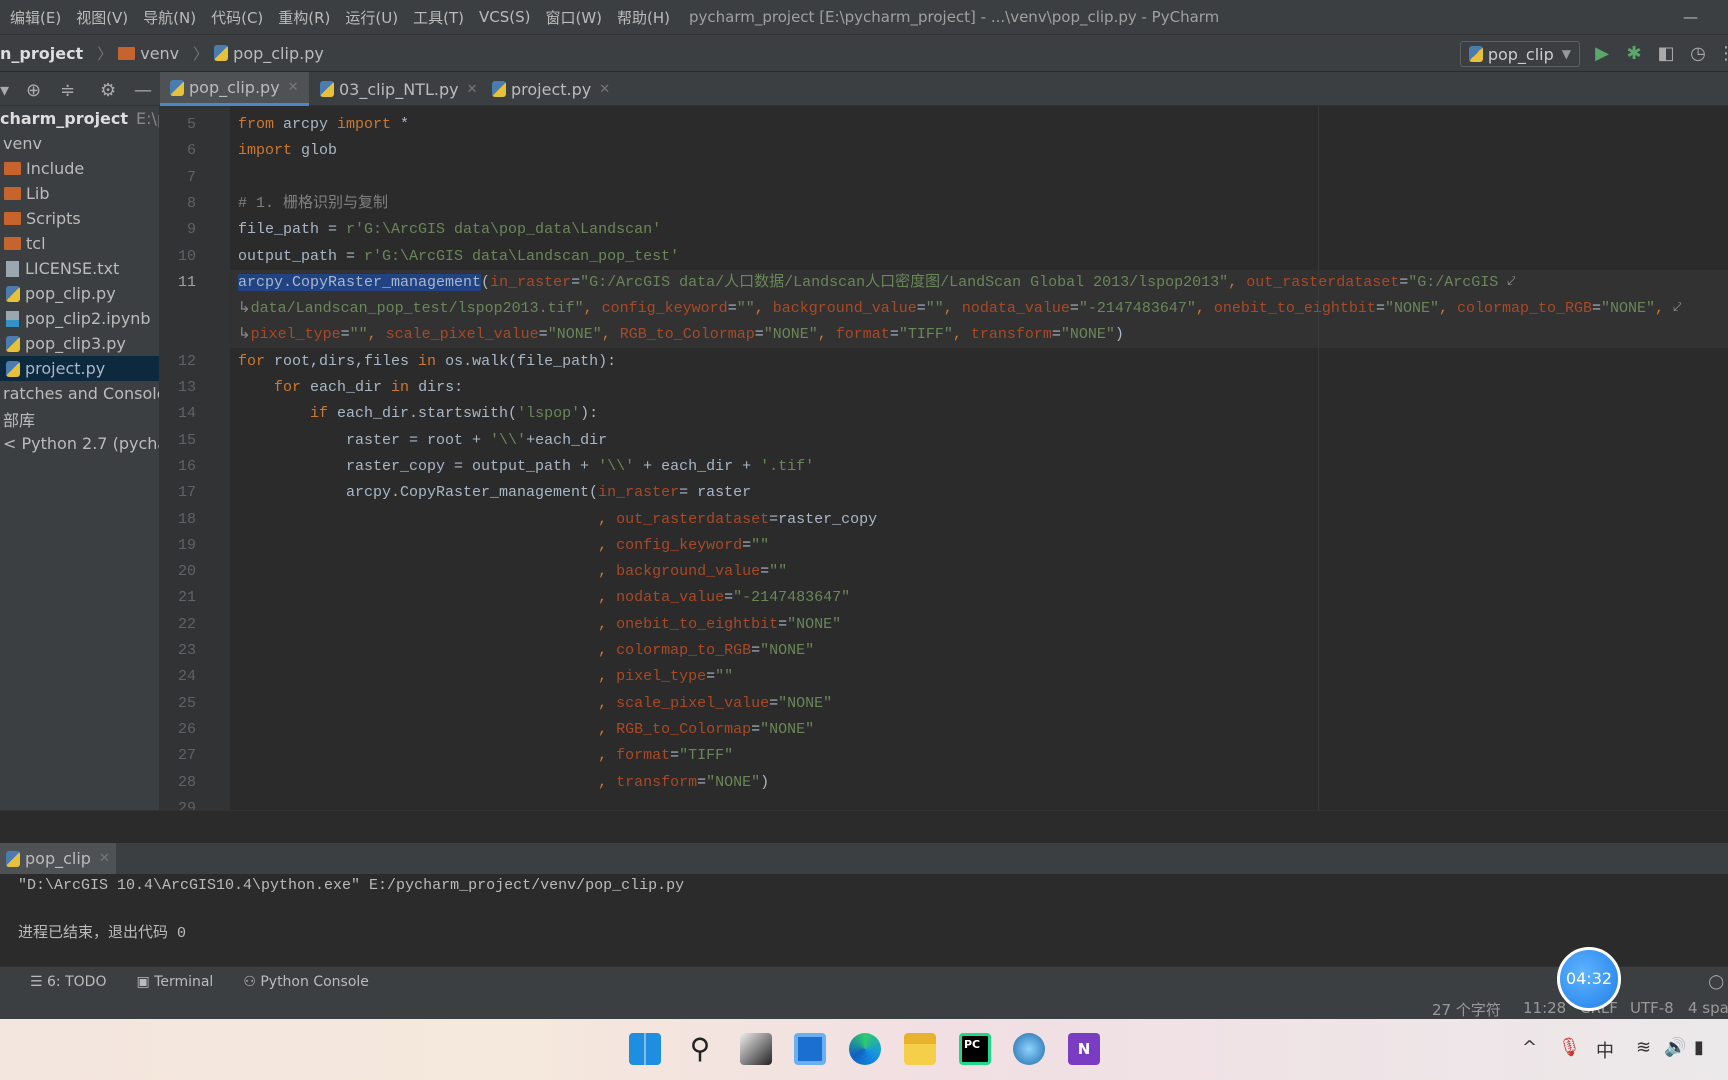 The width and height of the screenshot is (1728, 1080). What do you see at coordinates (1634, 54) in the screenshot?
I see `debug-icon: ✱` at bounding box center [1634, 54].